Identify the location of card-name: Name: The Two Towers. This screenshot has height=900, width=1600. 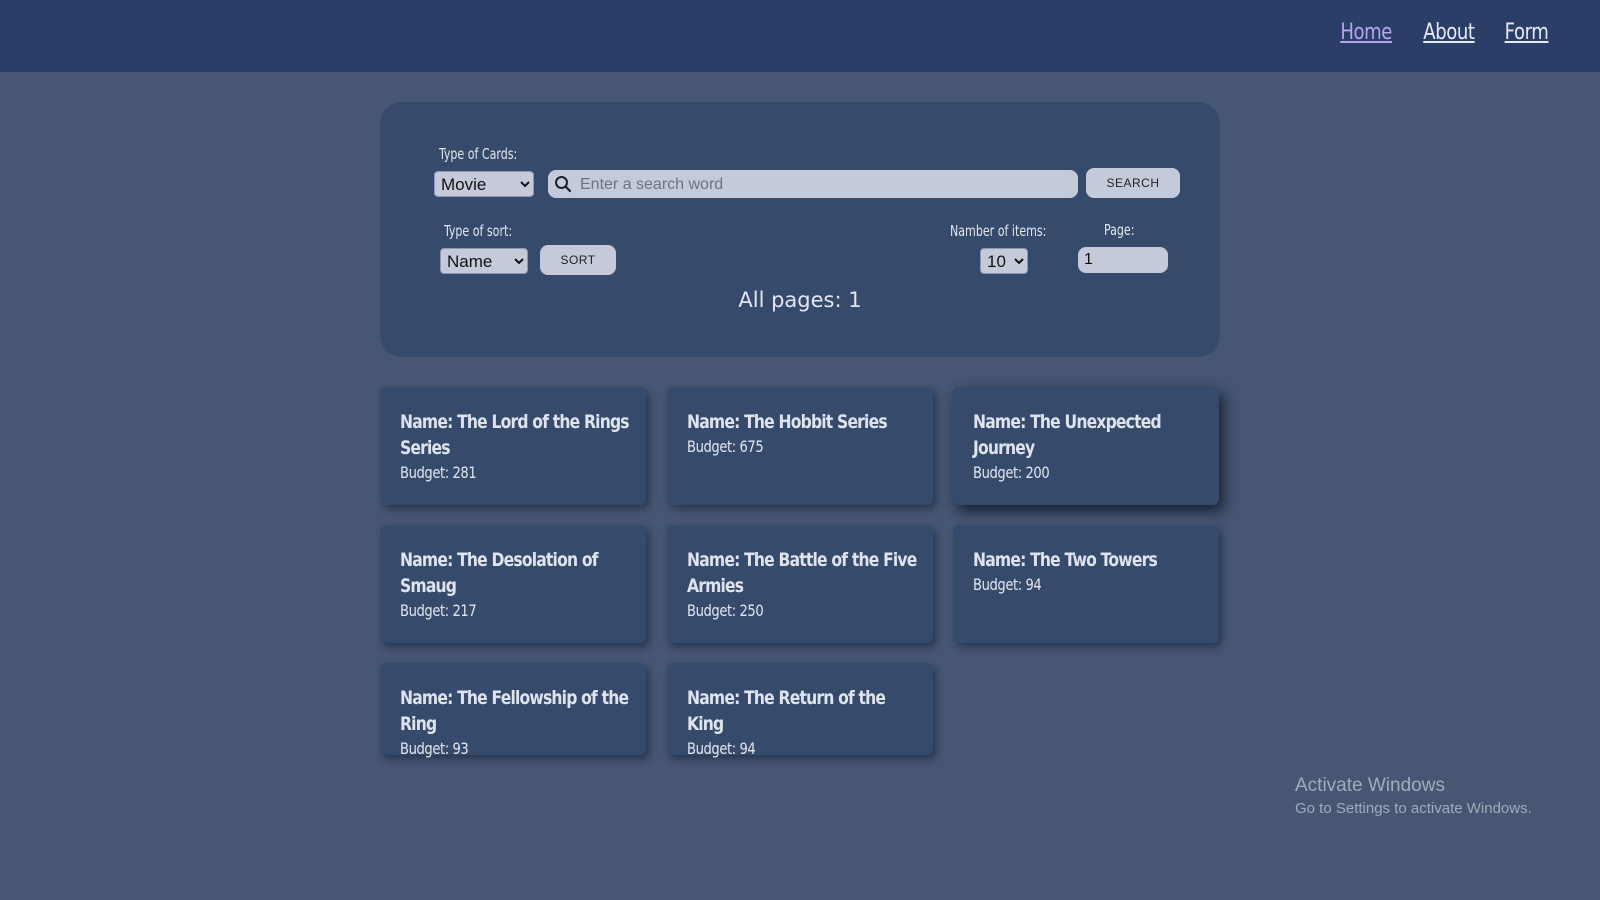
(1065, 560).